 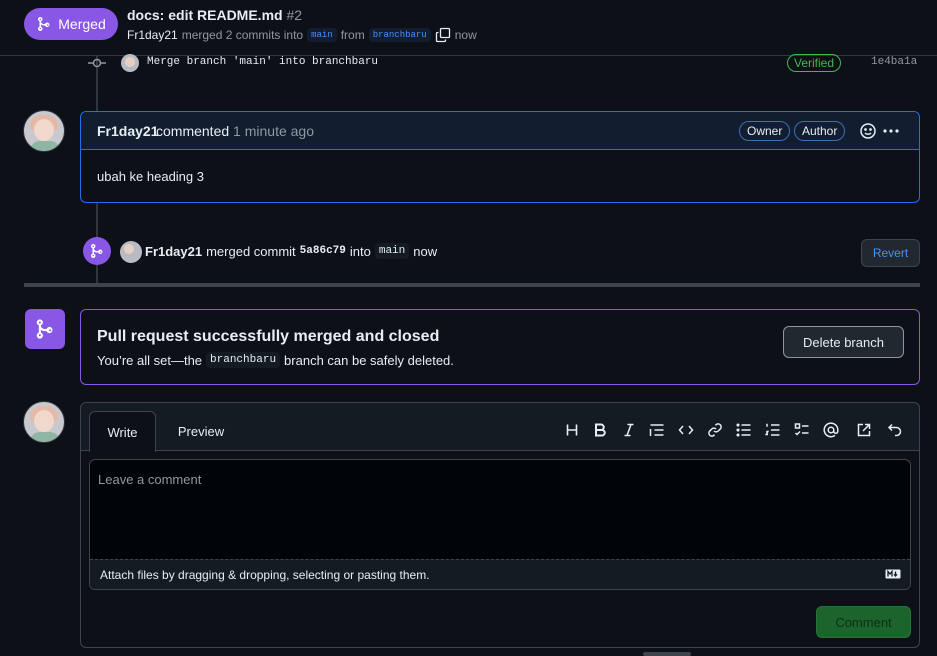 What do you see at coordinates (443, 35) in the screenshot?
I see `copy-icon` at bounding box center [443, 35].